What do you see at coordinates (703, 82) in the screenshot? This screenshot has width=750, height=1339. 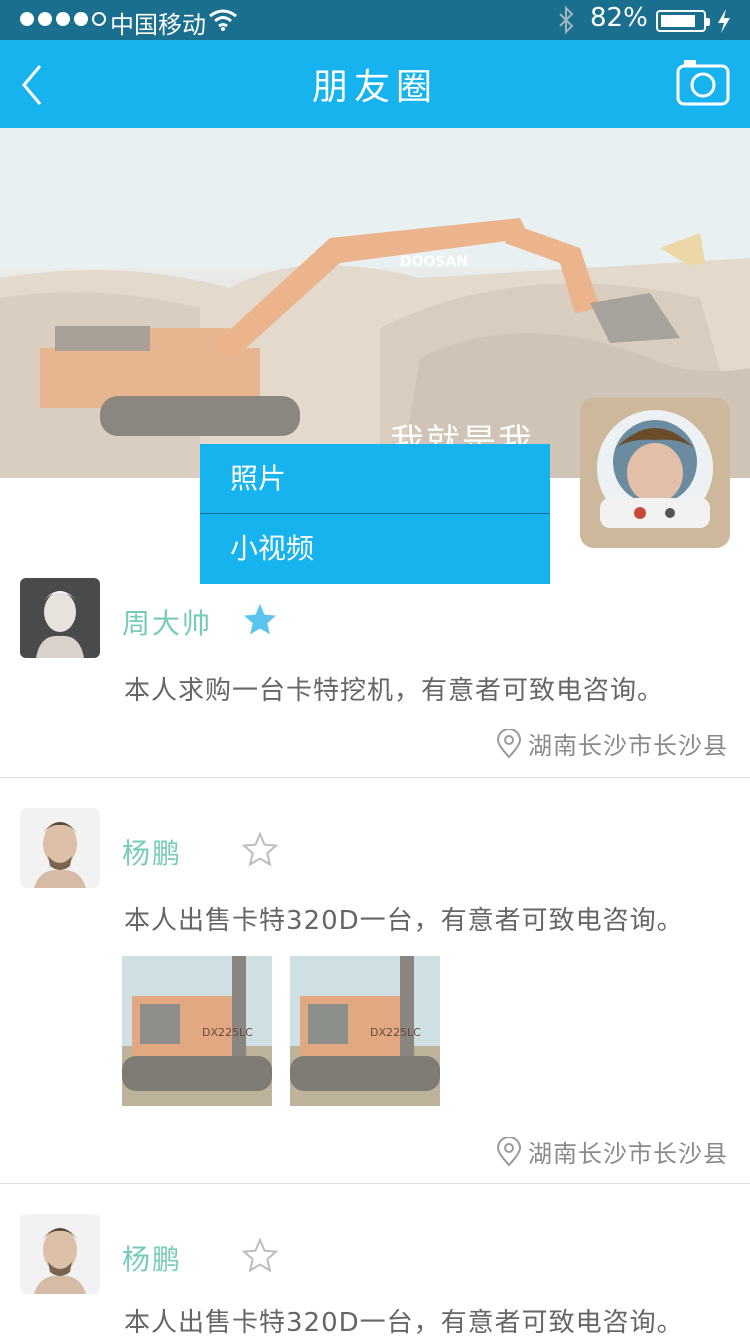 I see `camera-icon` at bounding box center [703, 82].